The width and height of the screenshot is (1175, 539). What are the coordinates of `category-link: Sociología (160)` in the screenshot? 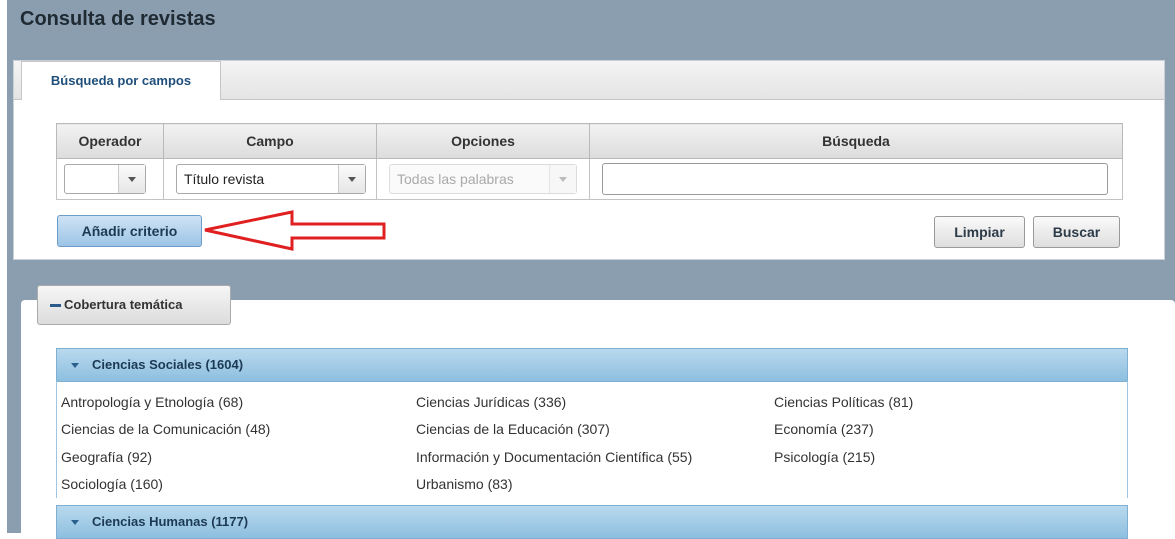 It's located at (112, 484).